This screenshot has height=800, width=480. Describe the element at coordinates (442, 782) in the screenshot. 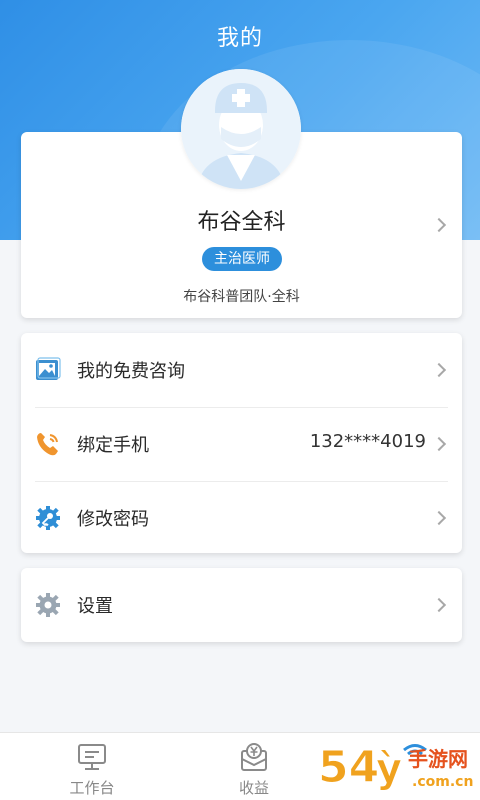

I see `svg-text: .com.cn` at that location.